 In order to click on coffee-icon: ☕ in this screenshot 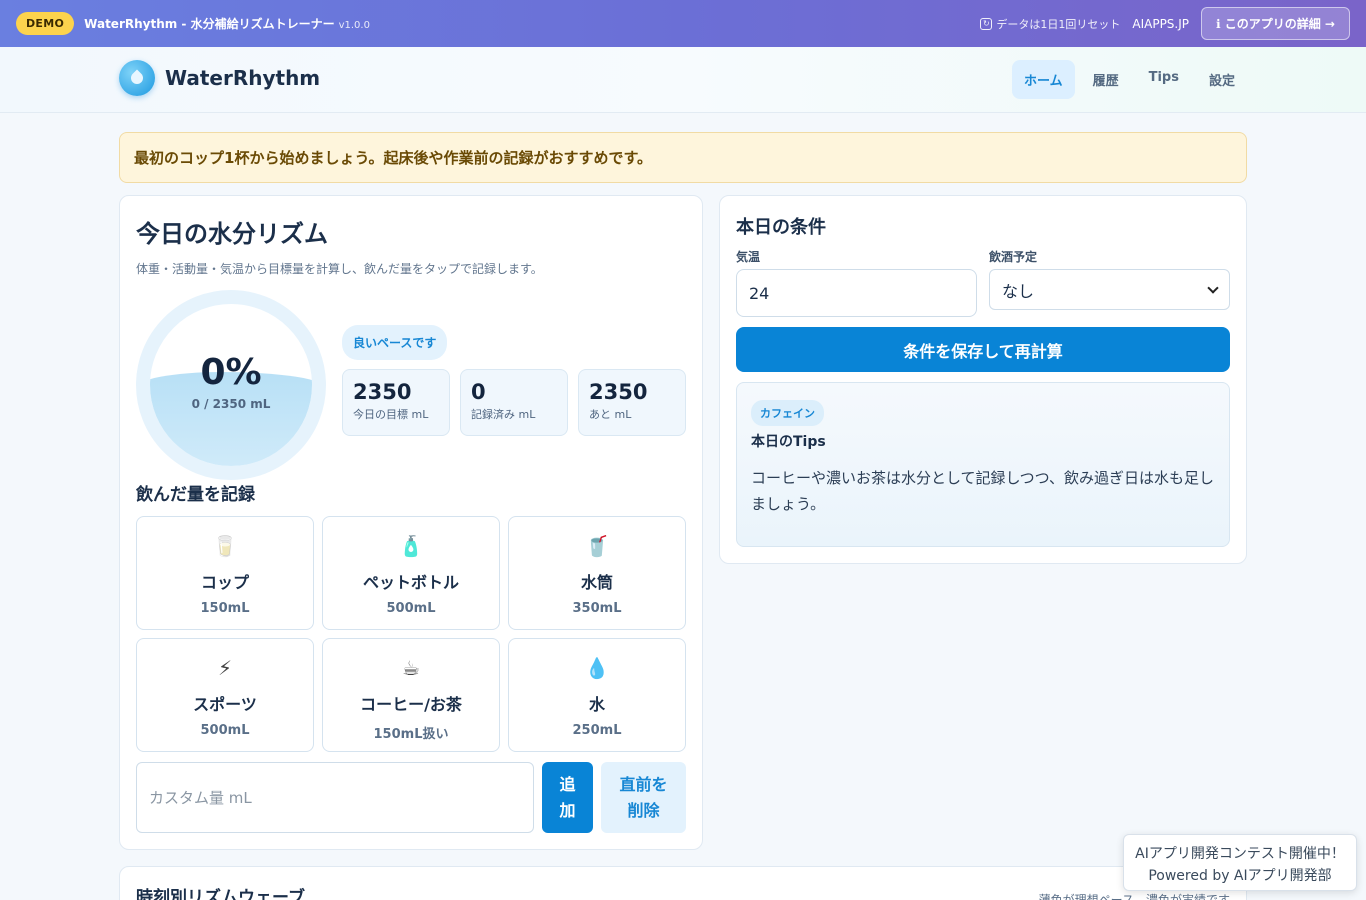, I will do `click(411, 668)`.